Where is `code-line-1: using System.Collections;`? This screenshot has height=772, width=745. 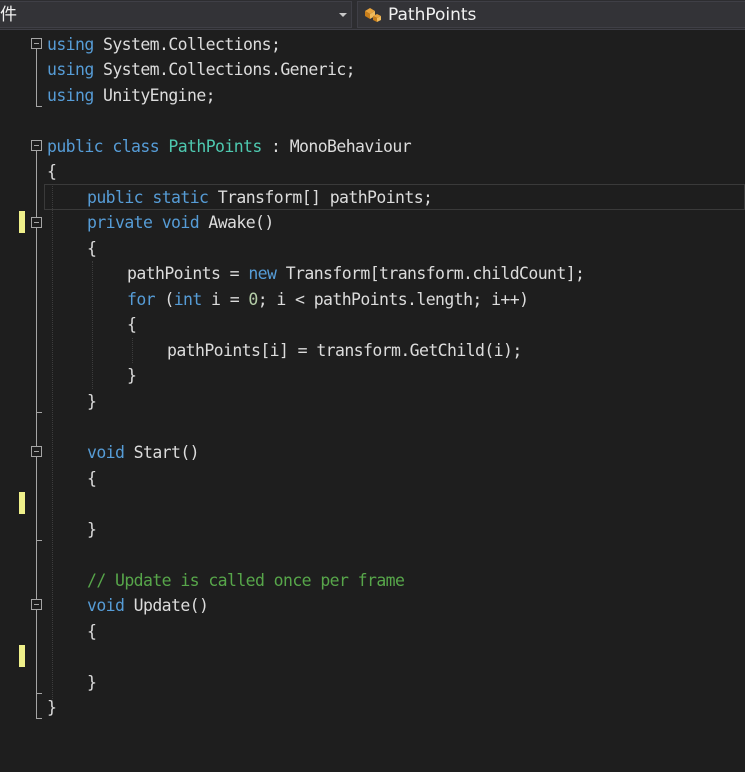
code-line-1: using System.Collections; is located at coordinates (164, 44).